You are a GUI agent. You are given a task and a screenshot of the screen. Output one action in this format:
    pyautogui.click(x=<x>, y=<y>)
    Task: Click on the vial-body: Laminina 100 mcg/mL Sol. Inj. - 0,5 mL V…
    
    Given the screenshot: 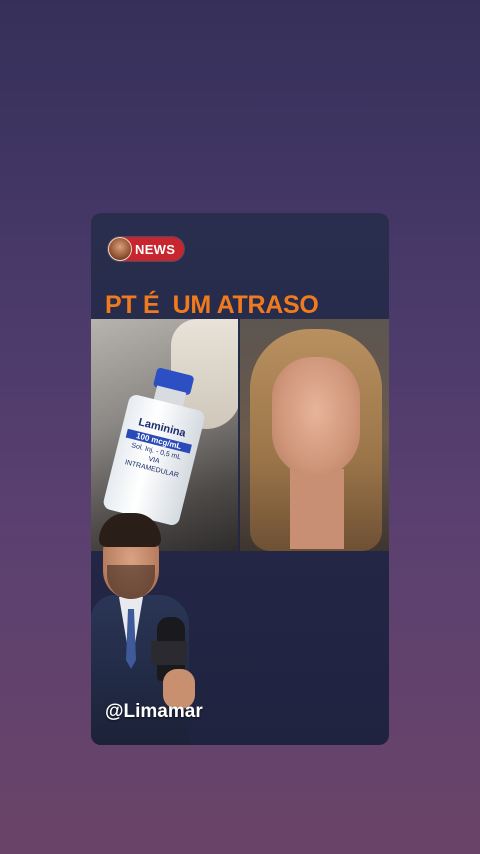 What is the action you would take?
    pyautogui.click(x=154, y=460)
    